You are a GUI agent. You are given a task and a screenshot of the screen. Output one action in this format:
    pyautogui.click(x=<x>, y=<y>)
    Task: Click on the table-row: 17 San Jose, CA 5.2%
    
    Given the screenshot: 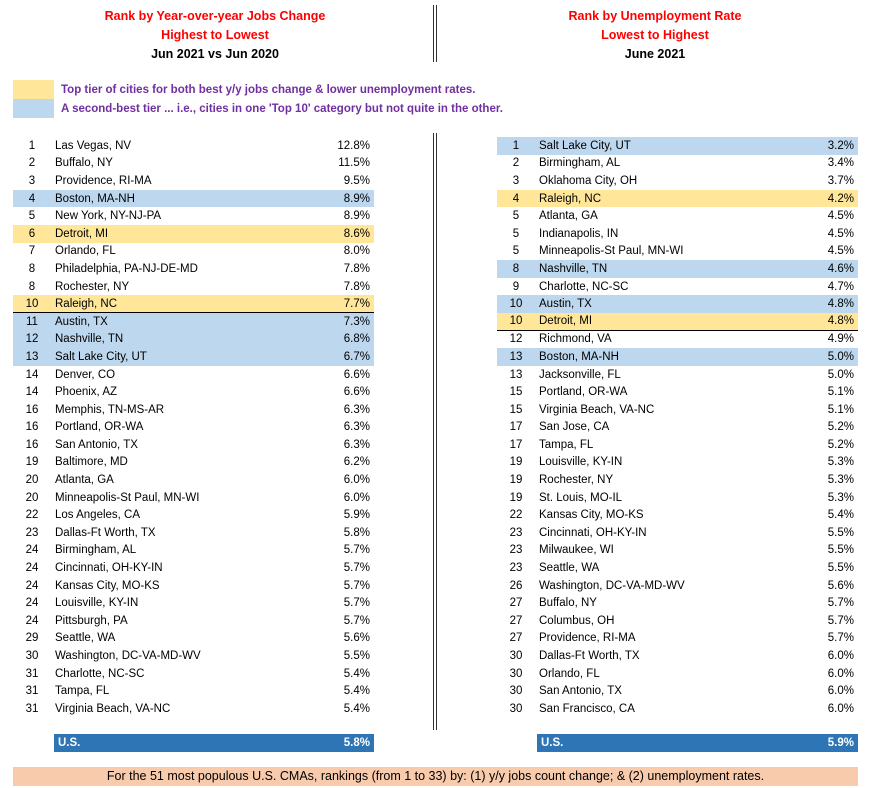 What is the action you would take?
    pyautogui.click(x=677, y=428)
    